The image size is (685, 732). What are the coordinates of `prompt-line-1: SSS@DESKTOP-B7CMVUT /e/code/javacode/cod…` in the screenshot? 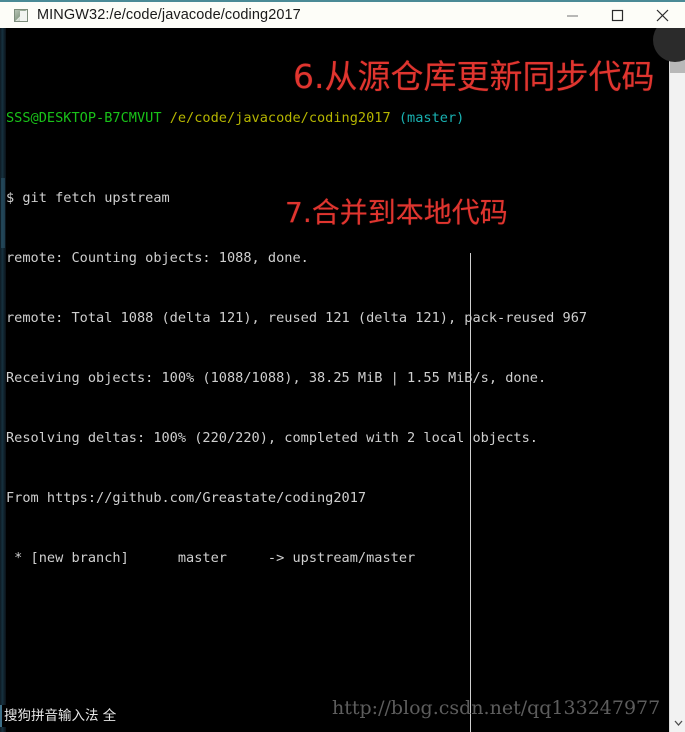 It's located at (336, 118).